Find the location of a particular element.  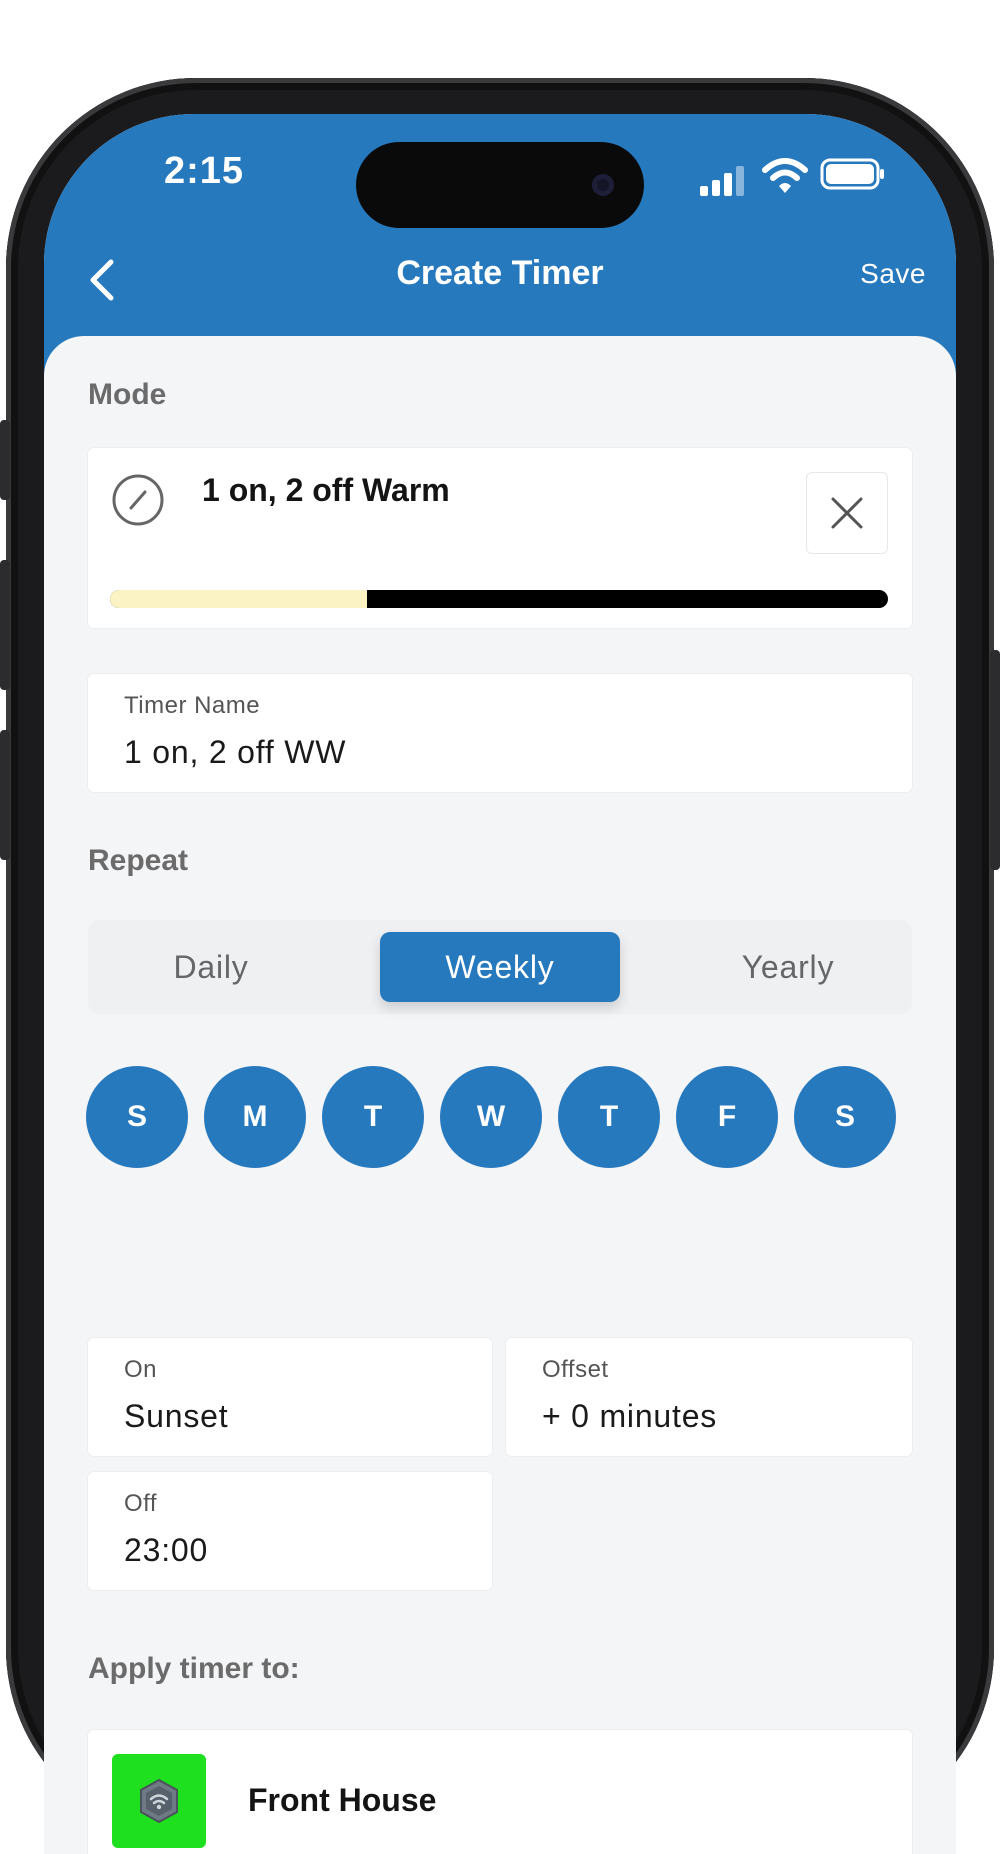

camera-icon is located at coordinates (603, 185).